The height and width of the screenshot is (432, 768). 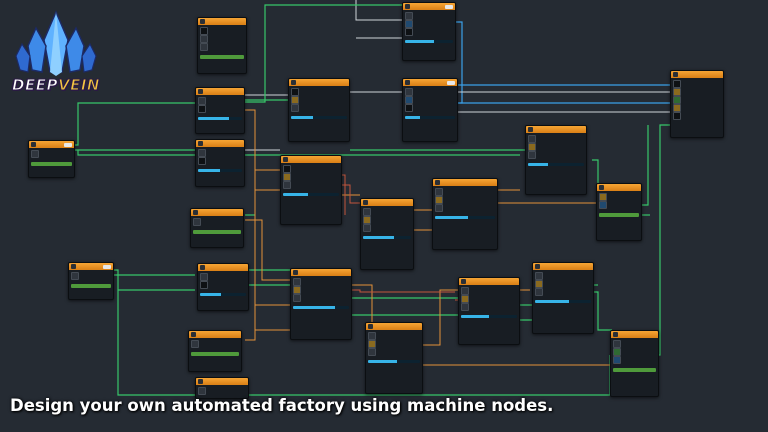 What do you see at coordinates (56, 43) in the screenshot?
I see `crystal-logo-icon` at bounding box center [56, 43].